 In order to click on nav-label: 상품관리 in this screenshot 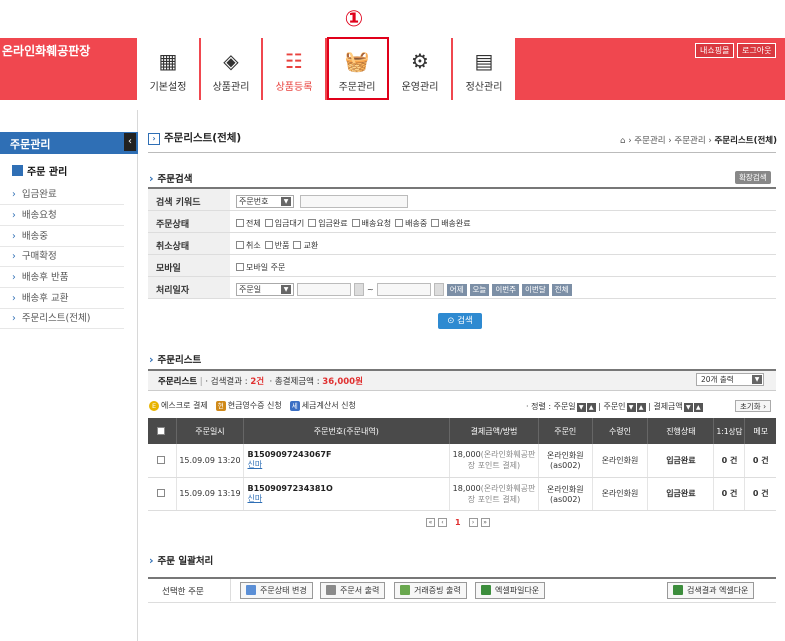, I will do `click(231, 87)`.